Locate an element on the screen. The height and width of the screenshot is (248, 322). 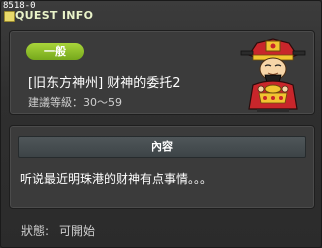
content-header: 內容 is located at coordinates (162, 147).